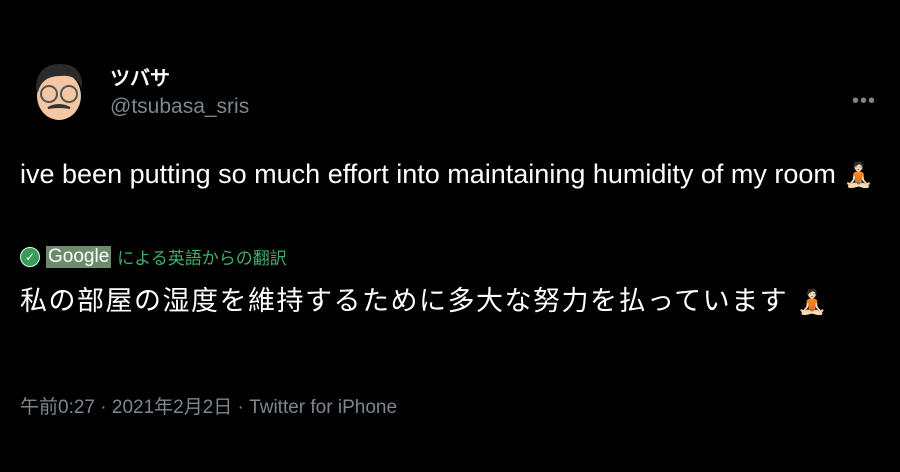 This screenshot has height=472, width=900. What do you see at coordinates (179, 107) in the screenshot?
I see `author-handle: @tsubasa_sris` at bounding box center [179, 107].